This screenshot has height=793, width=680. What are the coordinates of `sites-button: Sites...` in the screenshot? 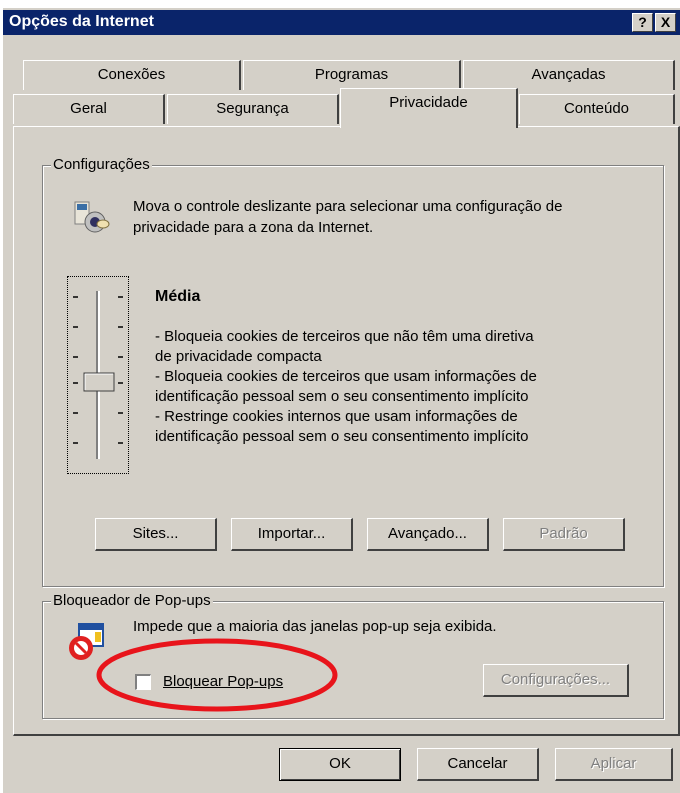 It's located at (156, 534).